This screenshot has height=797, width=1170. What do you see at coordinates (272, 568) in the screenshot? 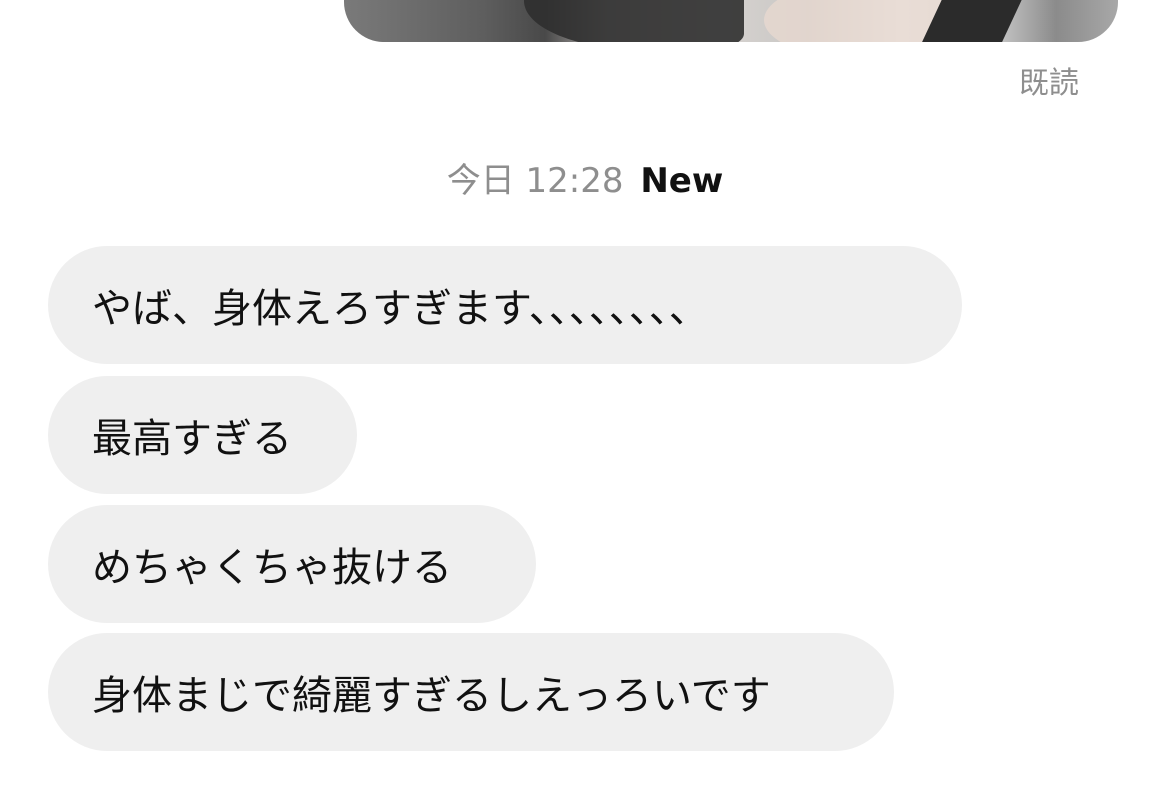
I see `message-text: めちゃくちゃ抜ける` at bounding box center [272, 568].